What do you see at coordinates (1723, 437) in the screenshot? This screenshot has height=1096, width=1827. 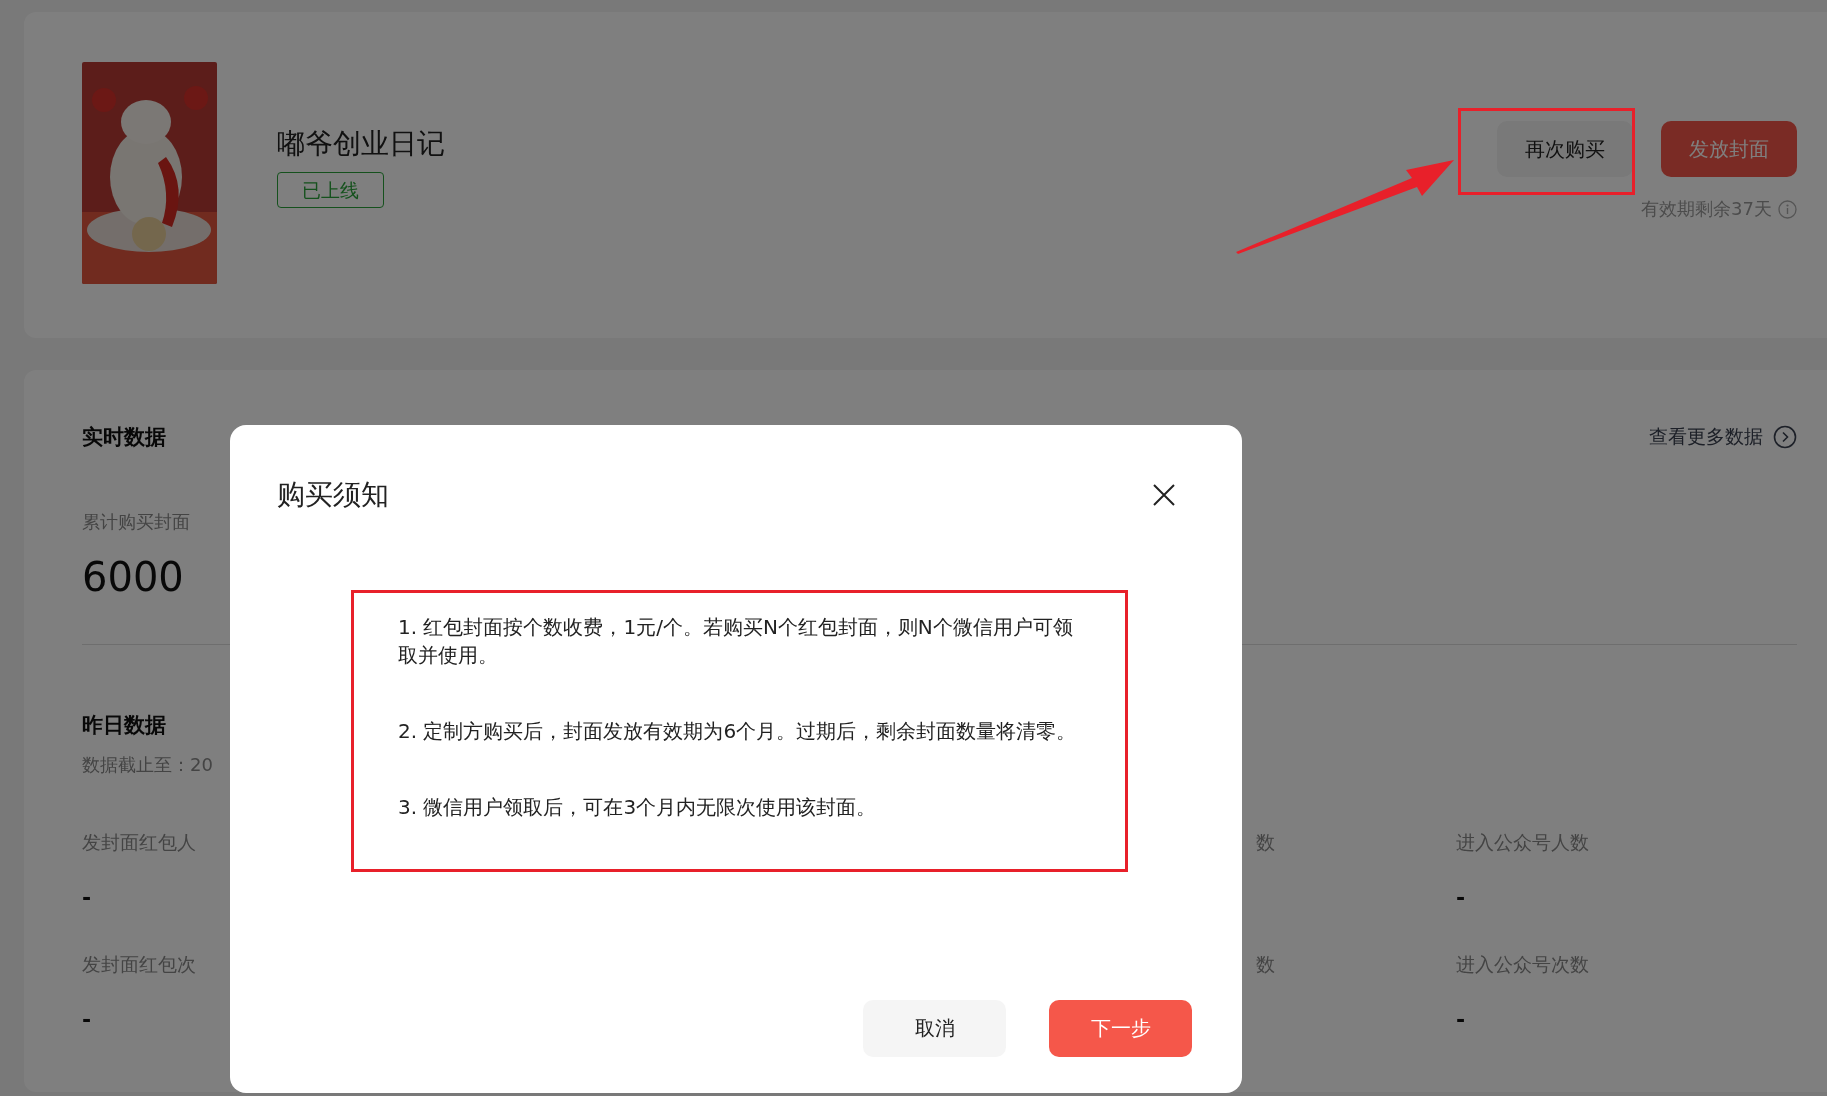 I see `more-data-link: 查看更多数据` at bounding box center [1723, 437].